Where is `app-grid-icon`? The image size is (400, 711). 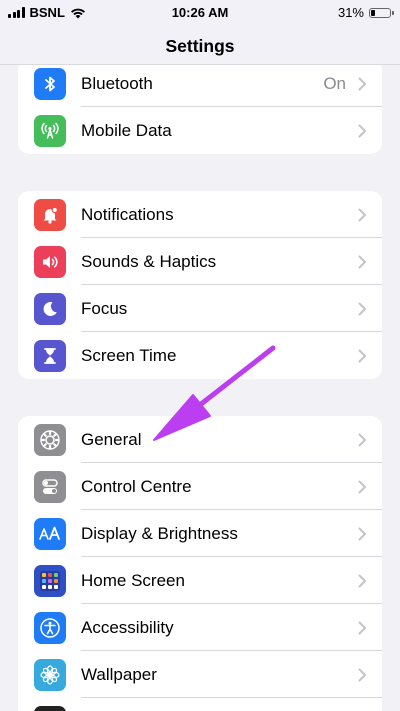
app-grid-icon is located at coordinates (50, 580).